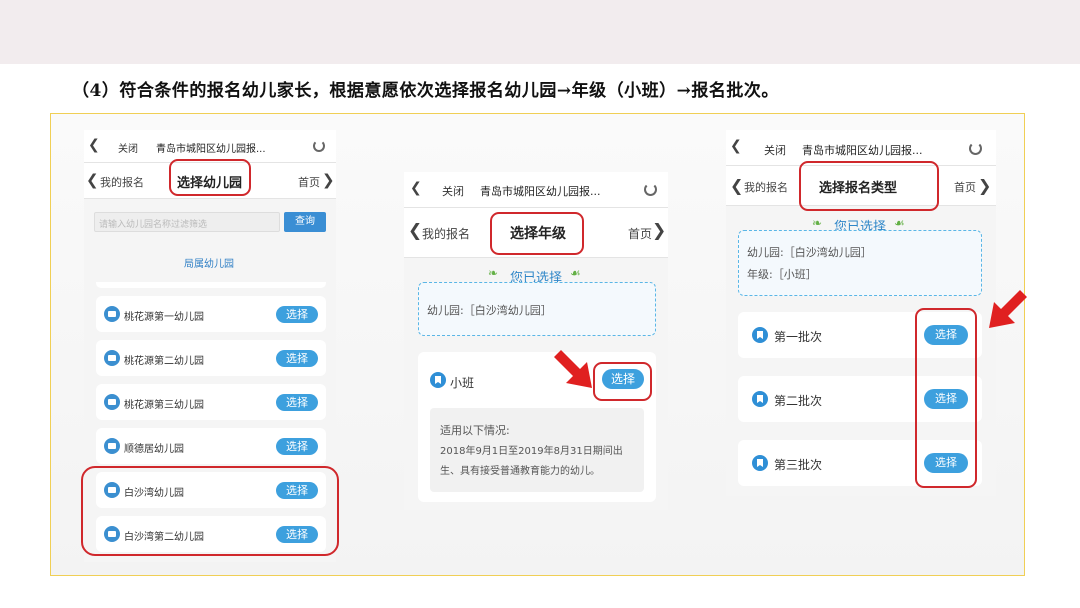  What do you see at coordinates (210, 511) in the screenshot?
I see `highlight-baishawan-box` at bounding box center [210, 511].